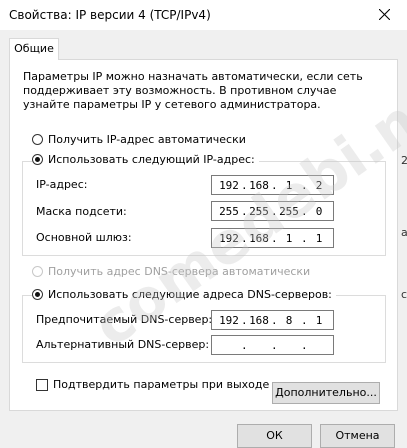  I want to click on title-bar: Свойства: IP версии 4 (TCP/IPv4), so click(203, 15).